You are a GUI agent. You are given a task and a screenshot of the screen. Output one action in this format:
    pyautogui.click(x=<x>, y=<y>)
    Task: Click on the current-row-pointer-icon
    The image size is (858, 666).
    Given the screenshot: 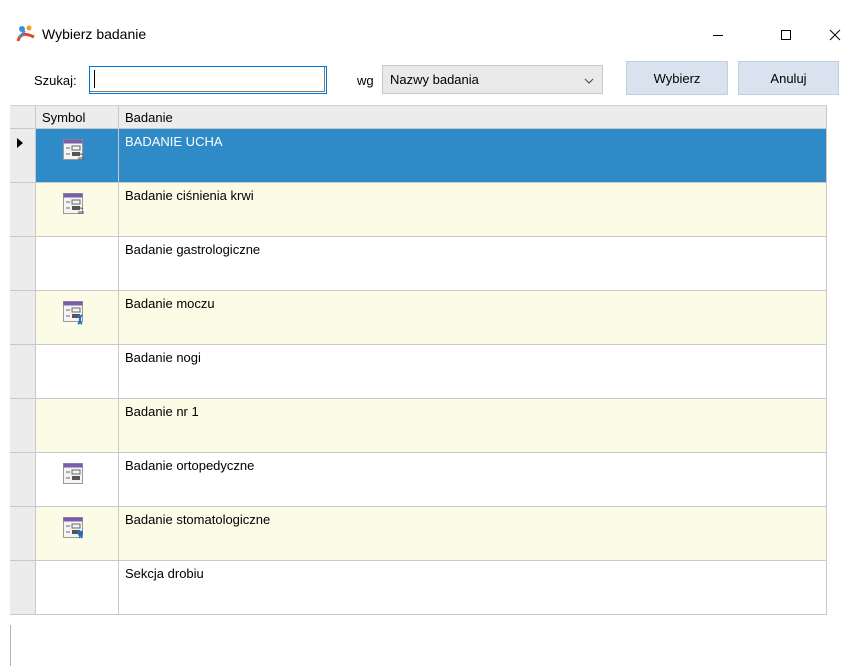 What is the action you would take?
    pyautogui.click(x=20, y=144)
    